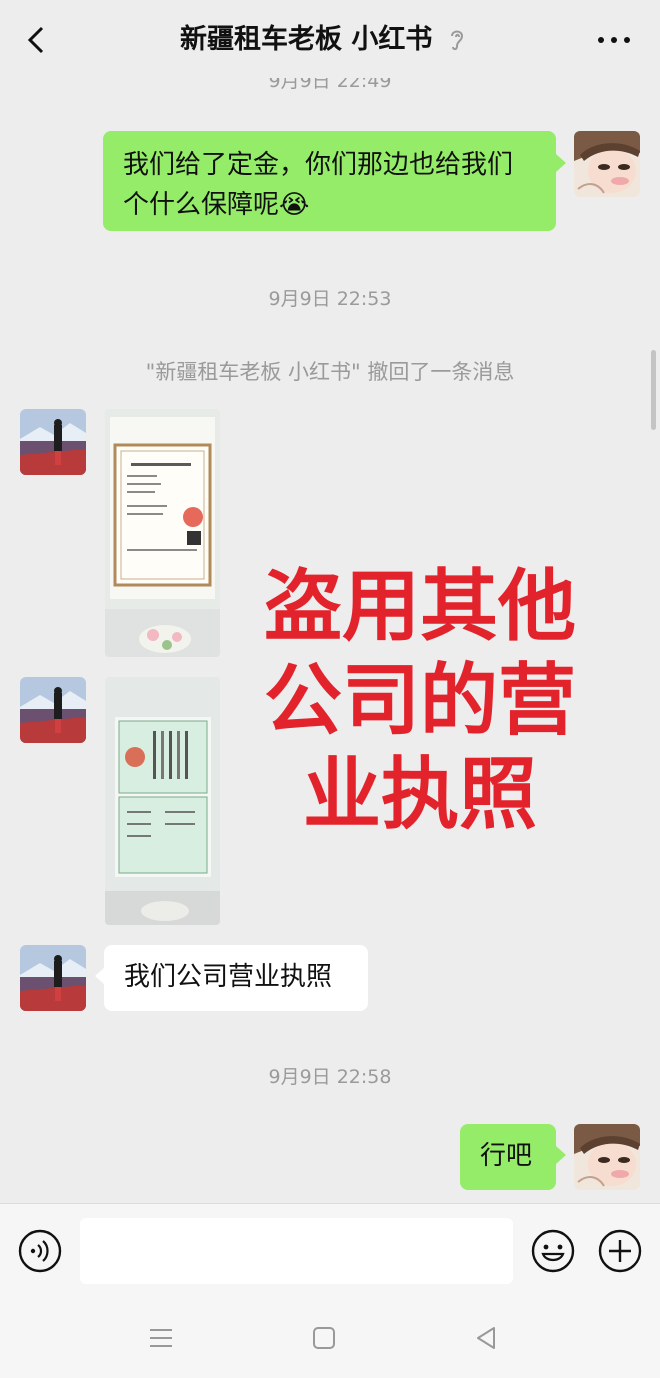  I want to click on message-text: 我们给了定金，你们那边也给我们个什么保障呢, so click(318, 185).